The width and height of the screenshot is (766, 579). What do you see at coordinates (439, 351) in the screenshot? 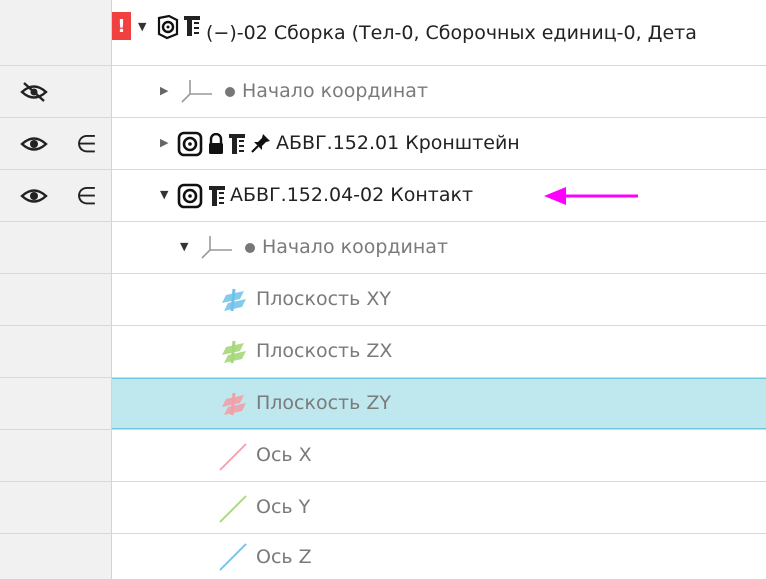
I see `row-content: Плоскость ZX` at bounding box center [439, 351].